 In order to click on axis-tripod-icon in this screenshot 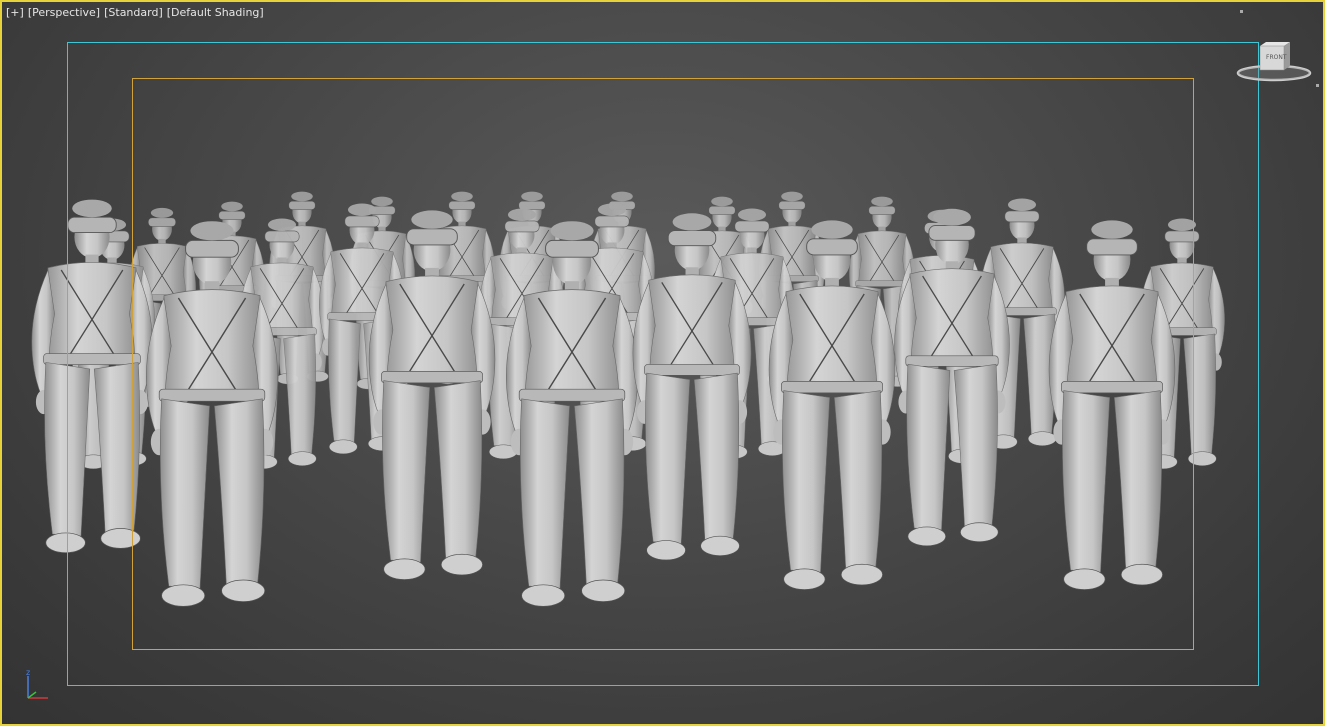, I will do `click(37, 687)`.